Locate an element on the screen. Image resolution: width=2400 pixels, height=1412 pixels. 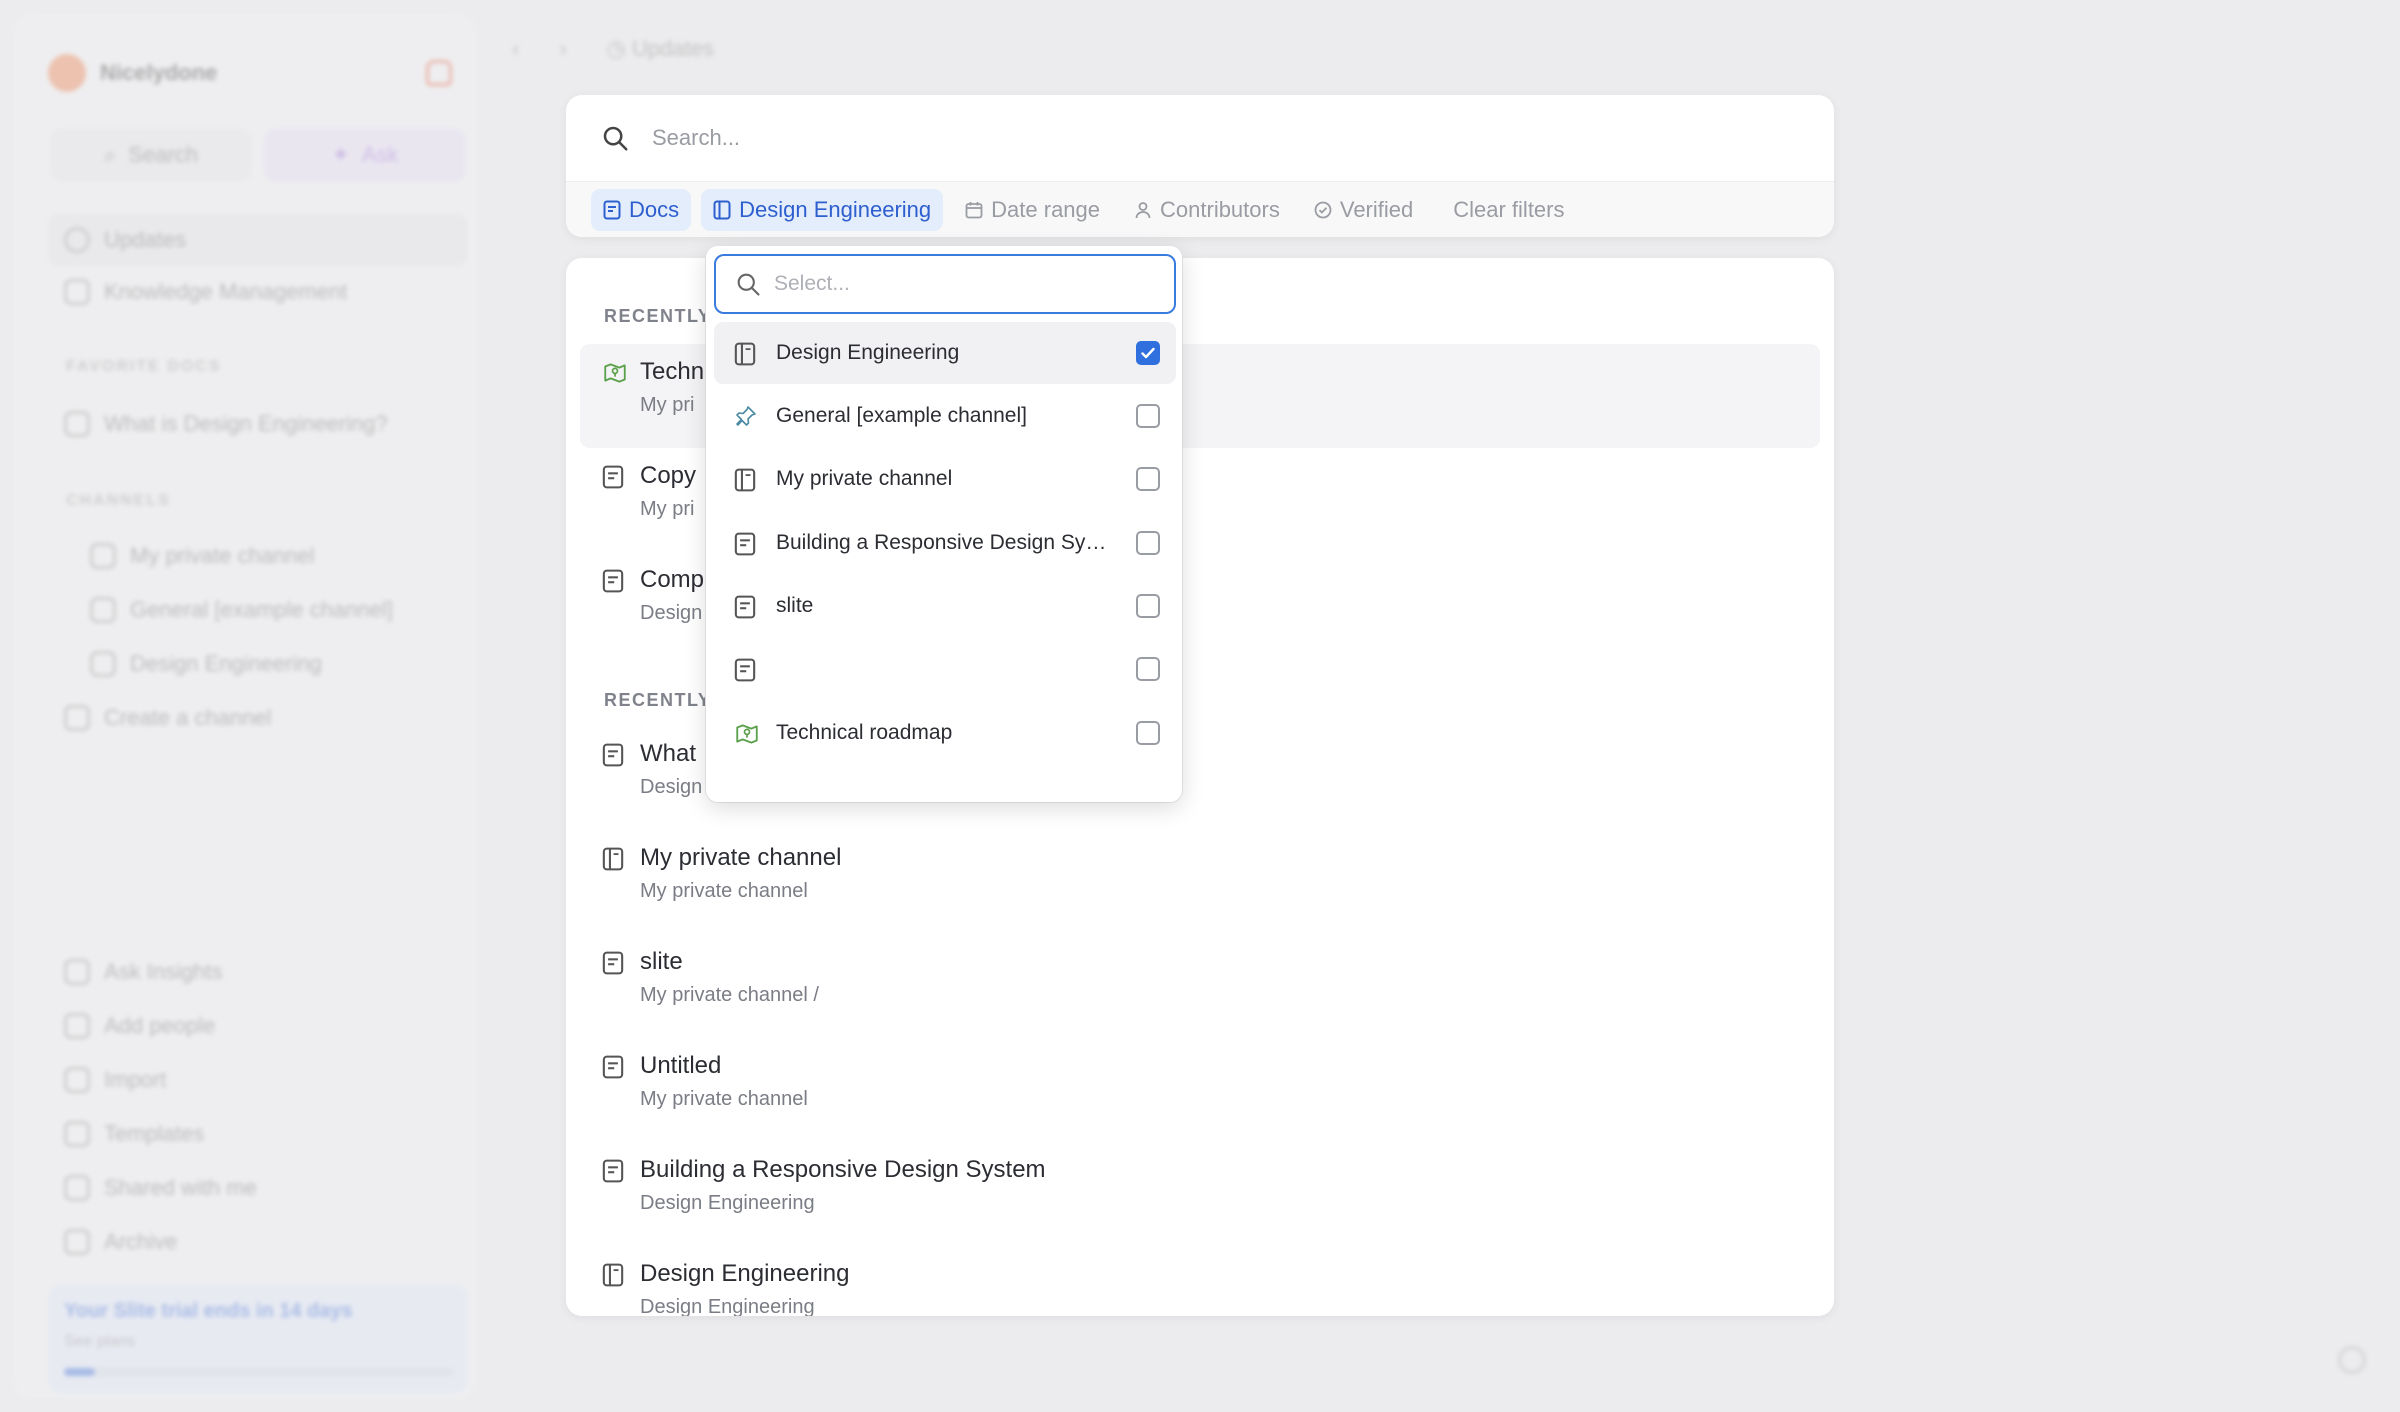
select-option-label: General [example channel] is located at coordinates (901, 415).